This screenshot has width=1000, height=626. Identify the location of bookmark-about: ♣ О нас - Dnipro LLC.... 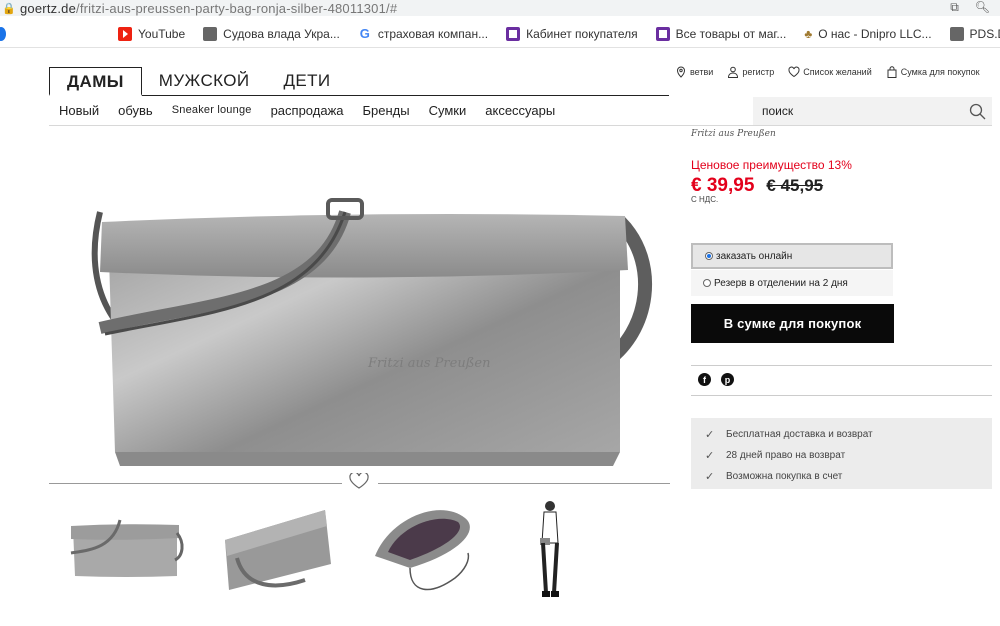
(867, 34).